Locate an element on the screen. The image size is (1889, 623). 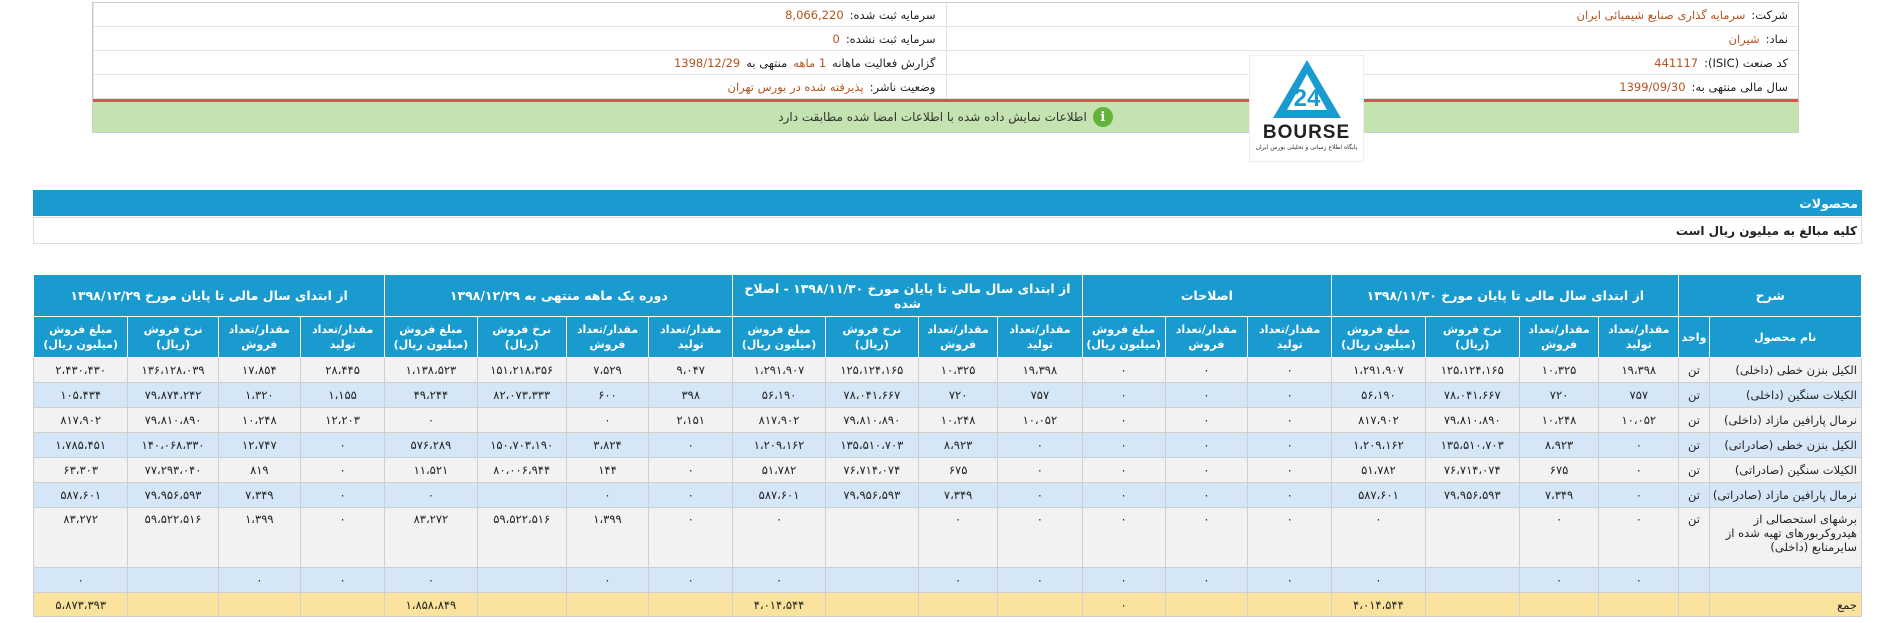
value-cell: ۴۹،۲۴۴ is located at coordinates (431, 395).